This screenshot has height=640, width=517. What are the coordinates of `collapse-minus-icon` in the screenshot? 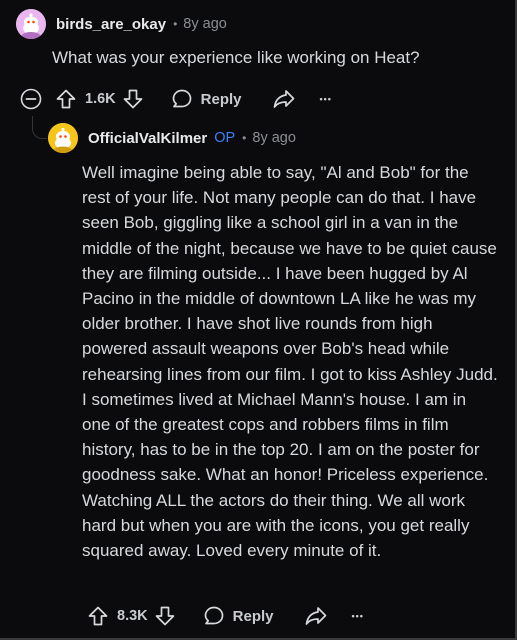 It's located at (31, 99).